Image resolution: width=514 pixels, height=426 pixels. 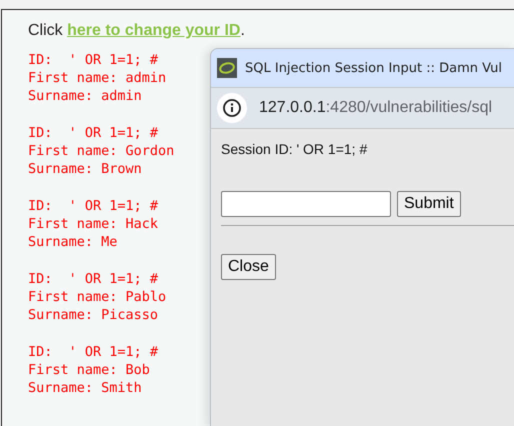 What do you see at coordinates (85, 388) in the screenshot?
I see `result-surname: Surname: Smith` at bounding box center [85, 388].